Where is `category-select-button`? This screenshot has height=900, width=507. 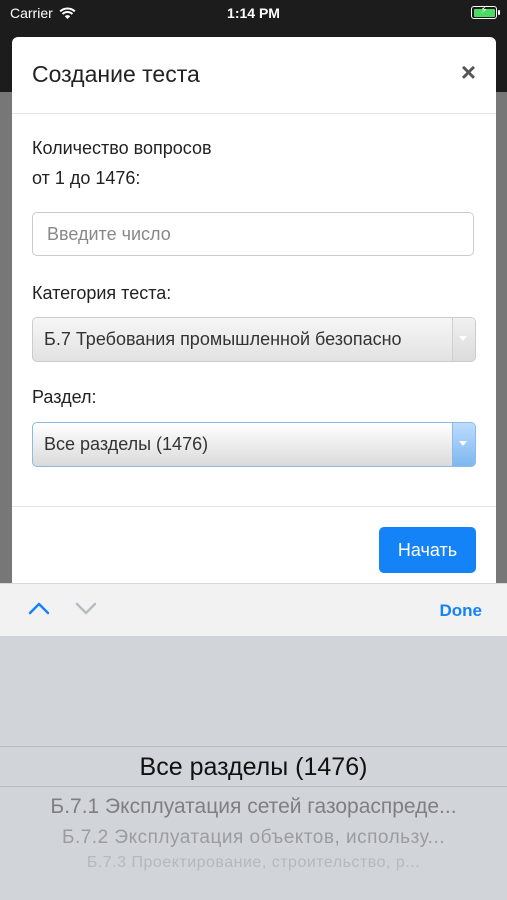
category-select-button is located at coordinates (463, 339).